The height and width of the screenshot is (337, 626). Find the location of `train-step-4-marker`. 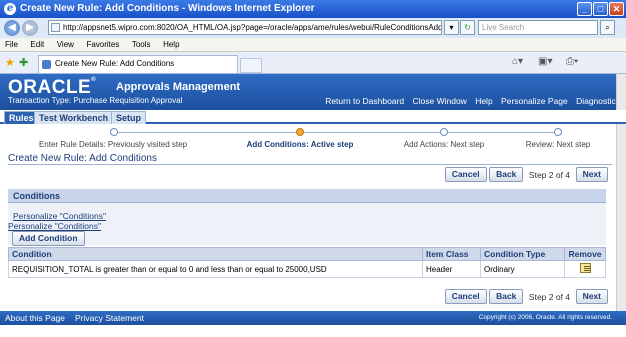

train-step-4-marker is located at coordinates (558, 132).